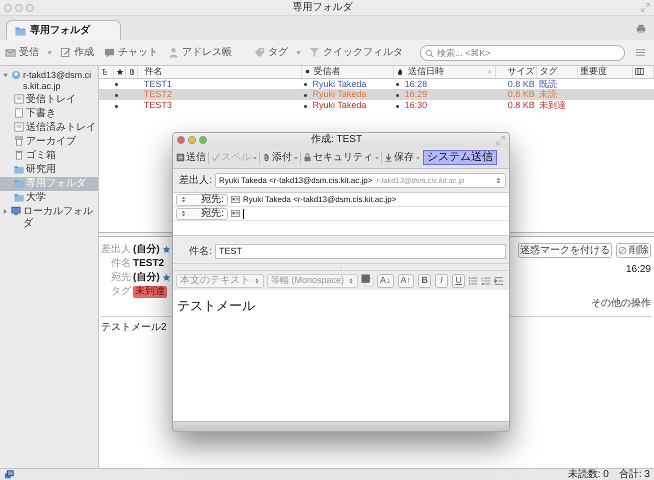 The image size is (654, 480). What do you see at coordinates (19, 155) in the screenshot?
I see `trash-icon` at bounding box center [19, 155].